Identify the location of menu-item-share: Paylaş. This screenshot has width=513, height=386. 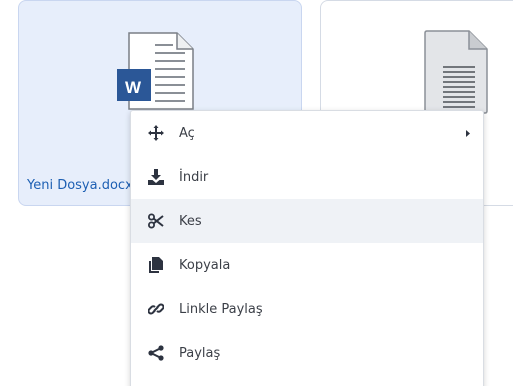
(307, 353).